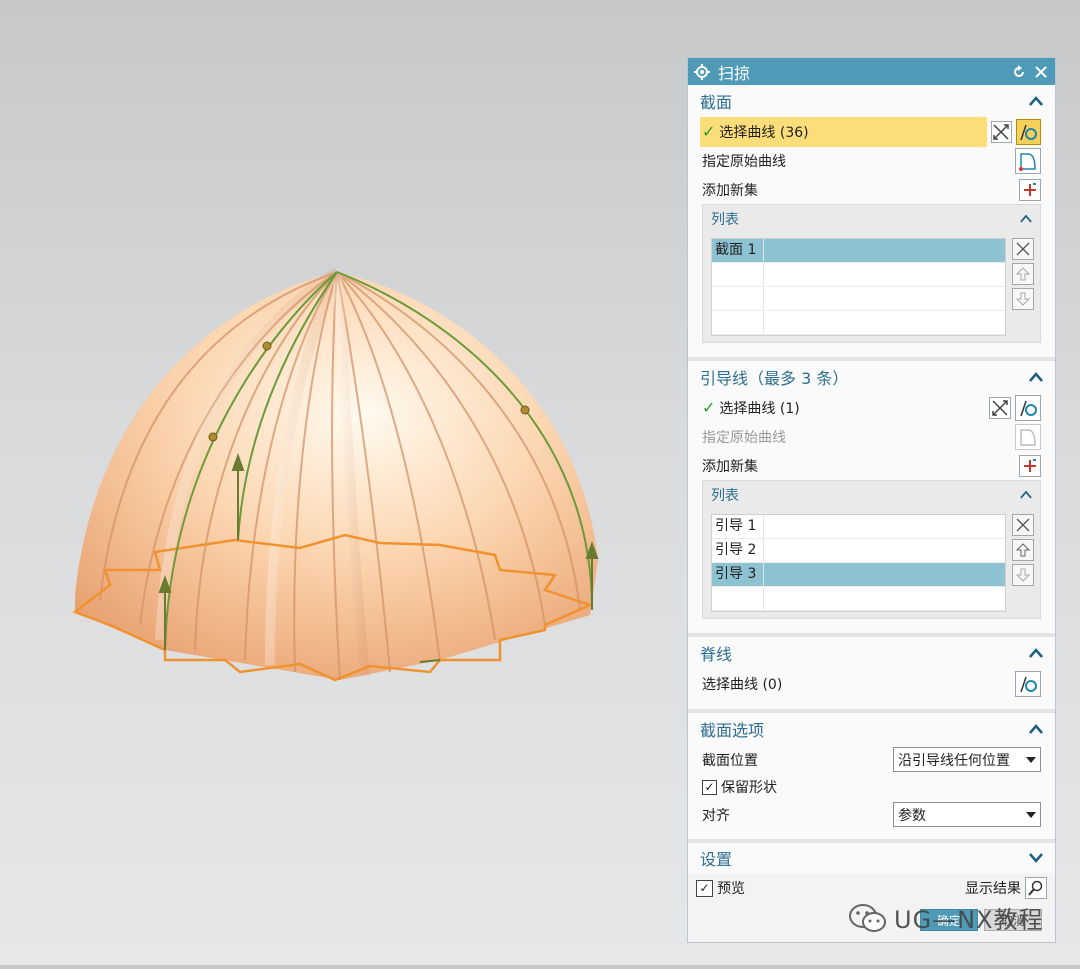 The width and height of the screenshot is (1080, 969). Describe the element at coordinates (709, 787) in the screenshot. I see `preserve-shape-checkbox: ✓` at that location.